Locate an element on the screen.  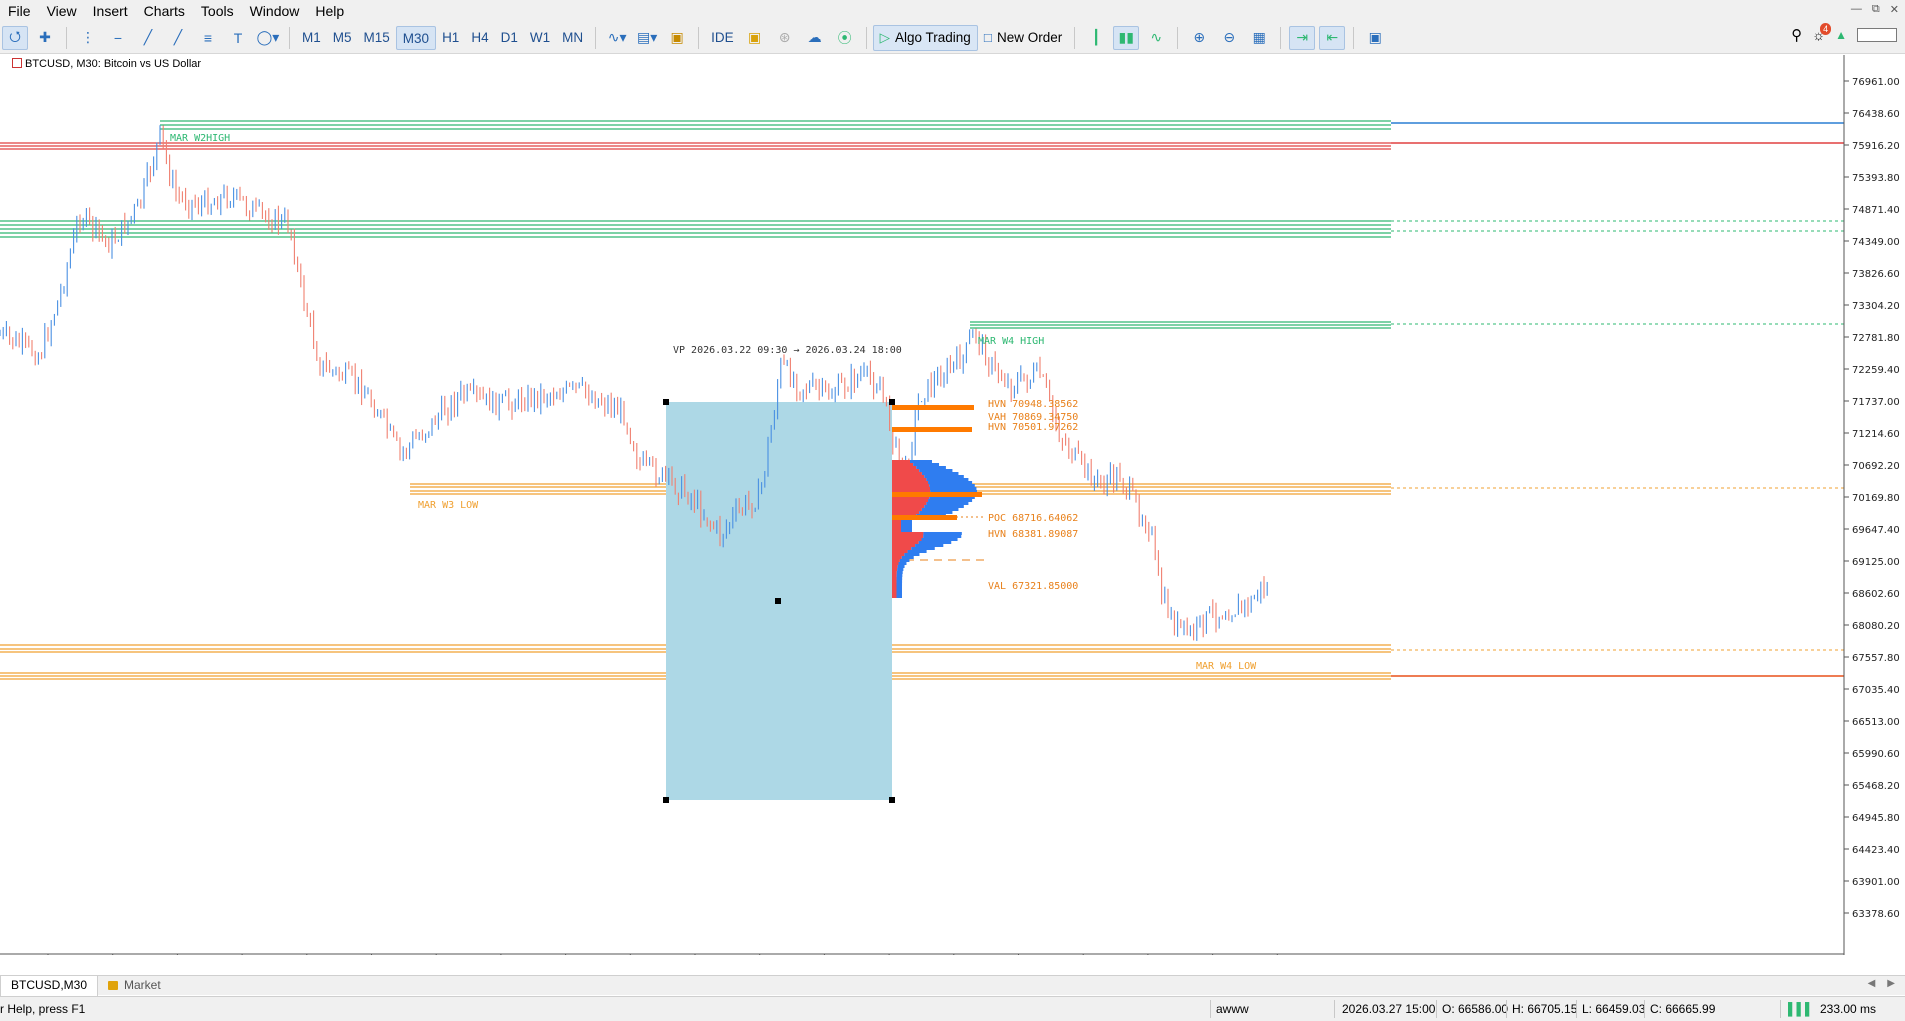
help-hint: r Help, press F1 is located at coordinates (43, 1009).